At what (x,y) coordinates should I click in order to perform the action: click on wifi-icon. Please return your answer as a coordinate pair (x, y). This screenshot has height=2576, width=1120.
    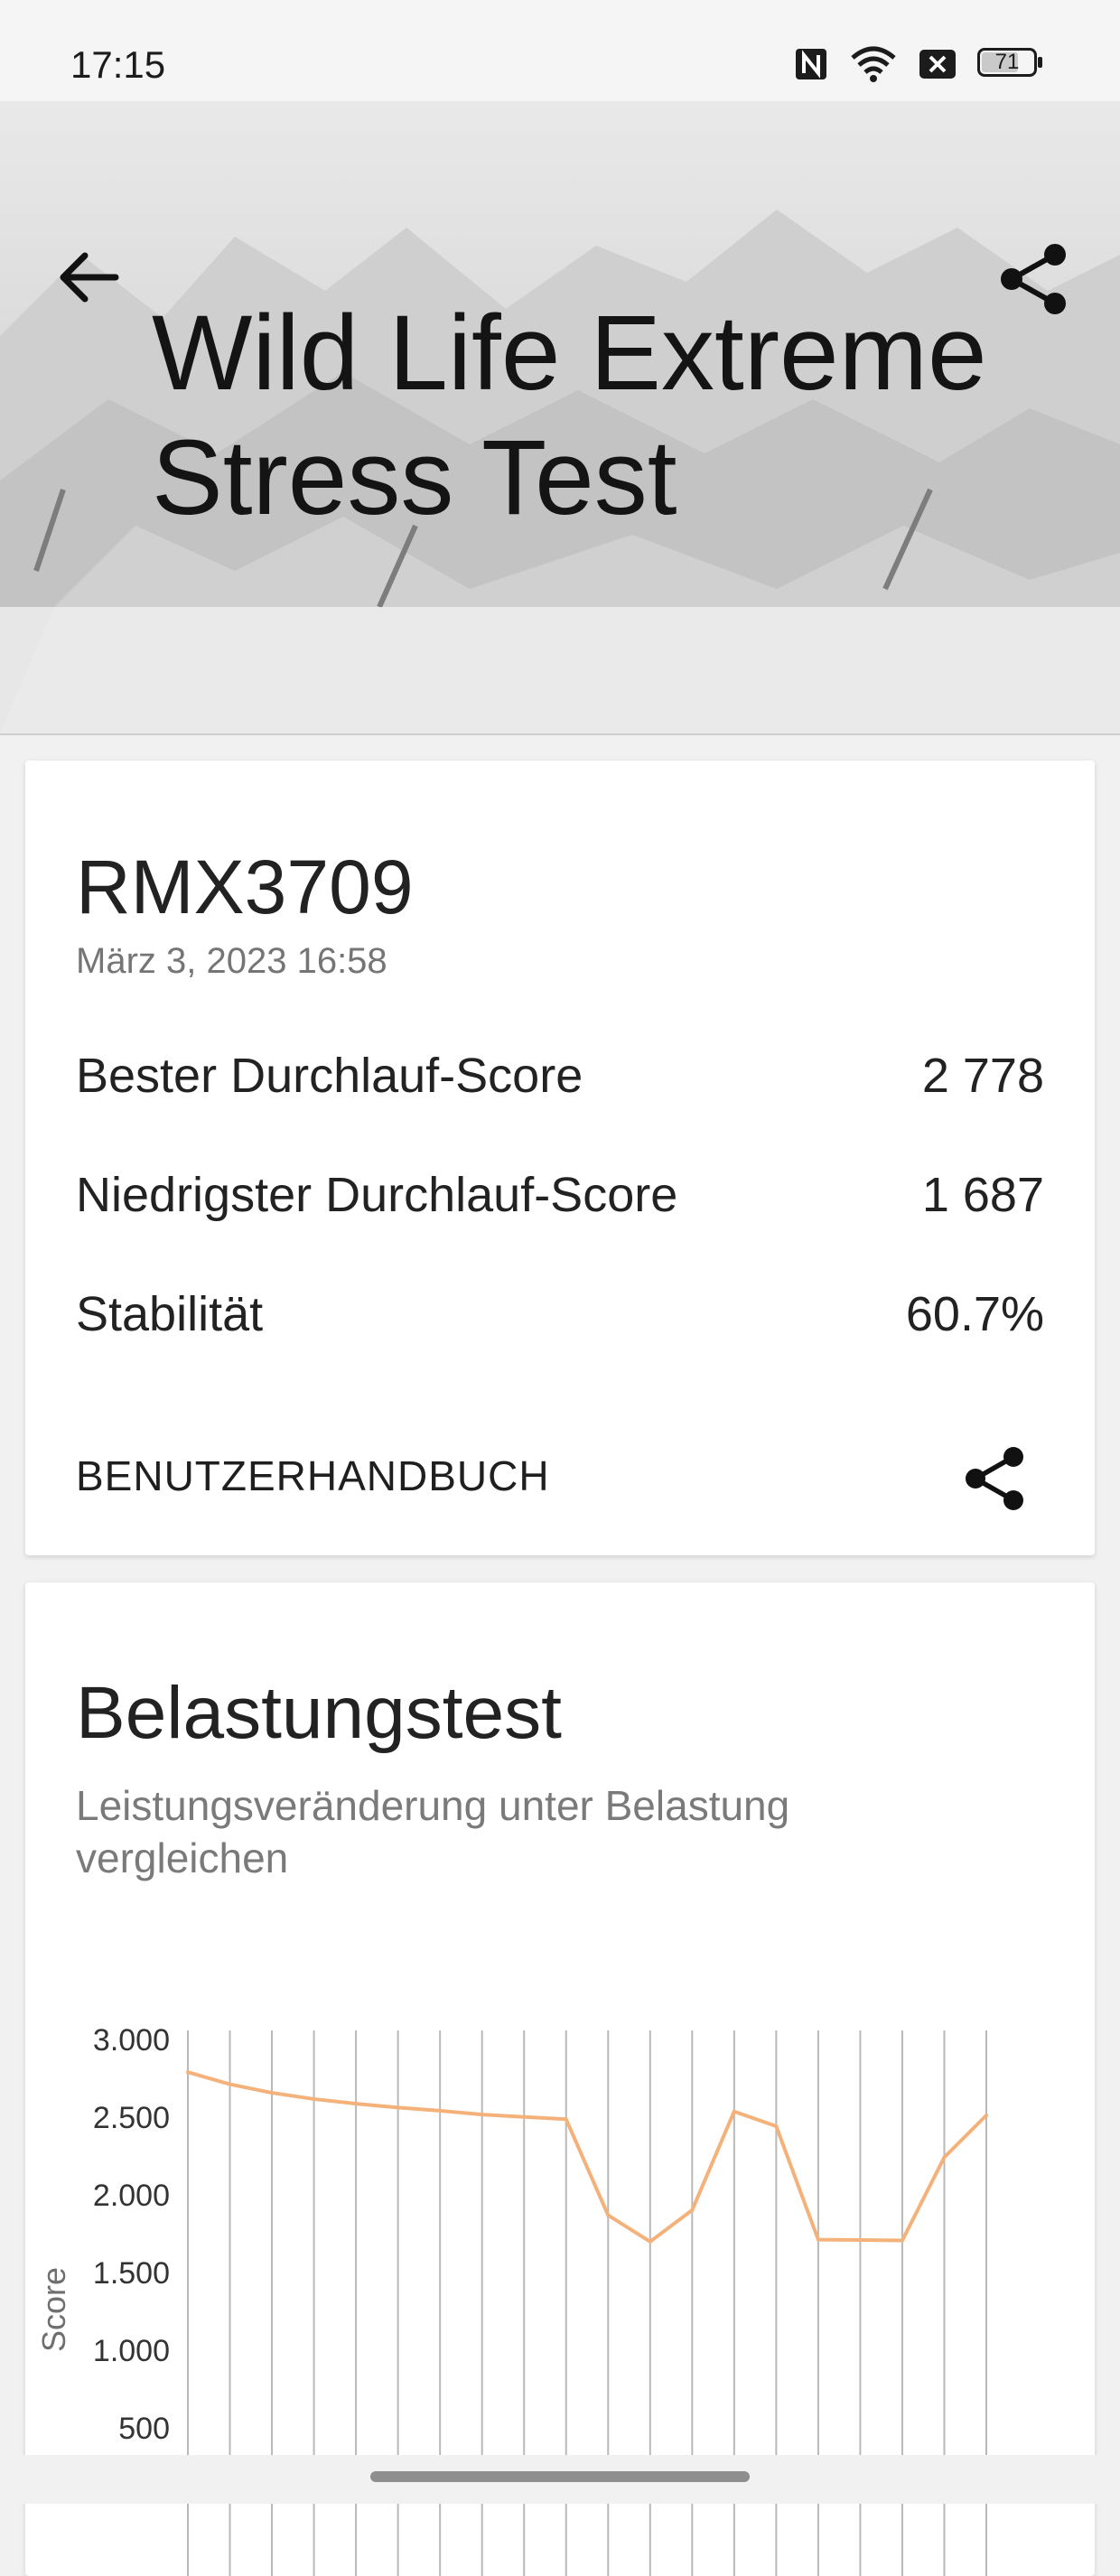
    Looking at the image, I should click on (873, 64).